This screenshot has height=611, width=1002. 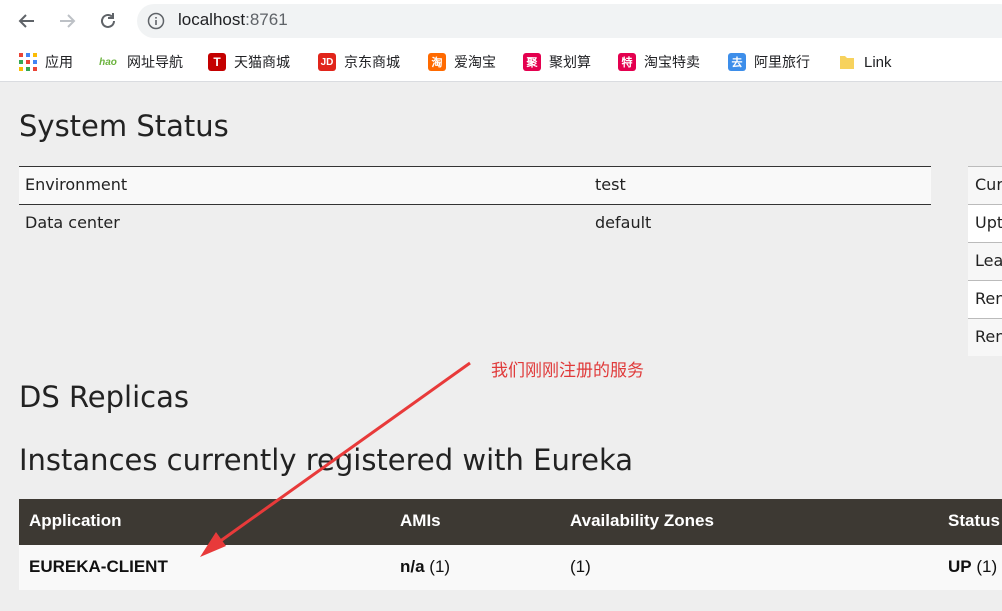 What do you see at coordinates (262, 63) in the screenshot?
I see `bookmark-label: 天猫商城` at bounding box center [262, 63].